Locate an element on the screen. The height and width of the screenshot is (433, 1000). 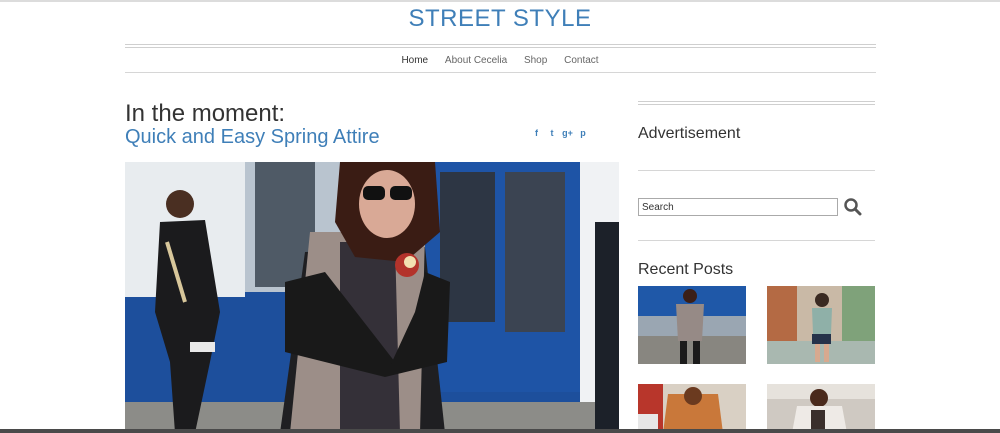
nav-item-shop: Shop is located at coordinates (535, 61).